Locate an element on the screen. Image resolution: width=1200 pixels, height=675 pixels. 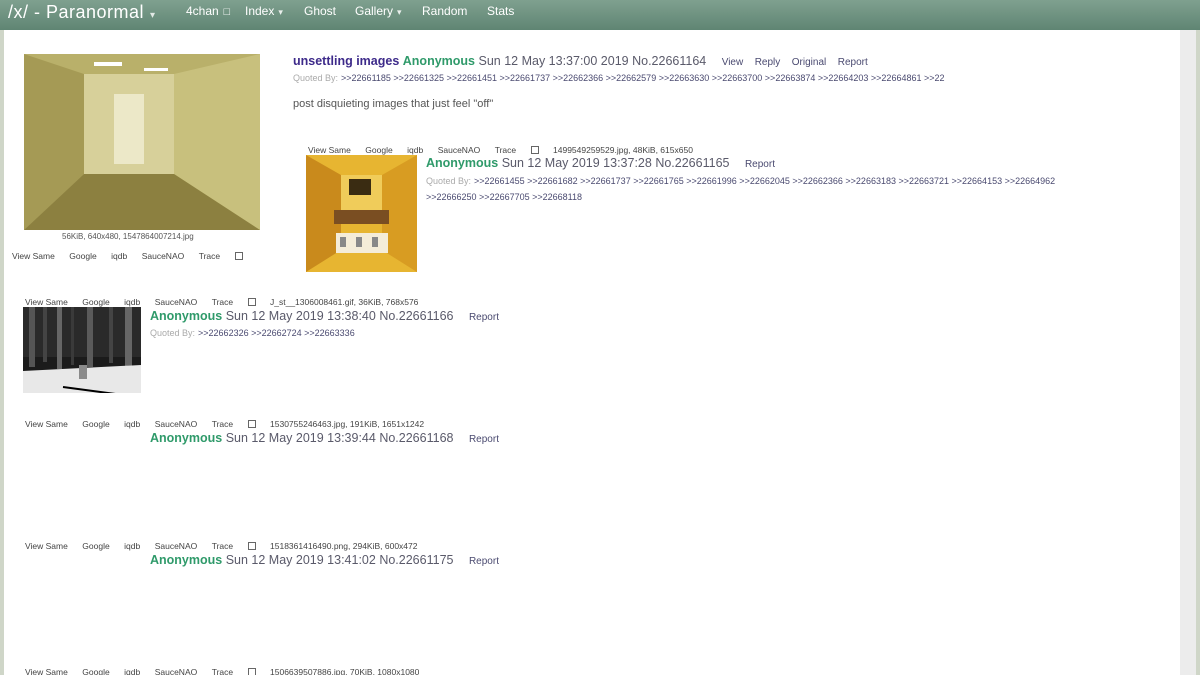
reply-1-thumbnail is located at coordinates (361, 213).